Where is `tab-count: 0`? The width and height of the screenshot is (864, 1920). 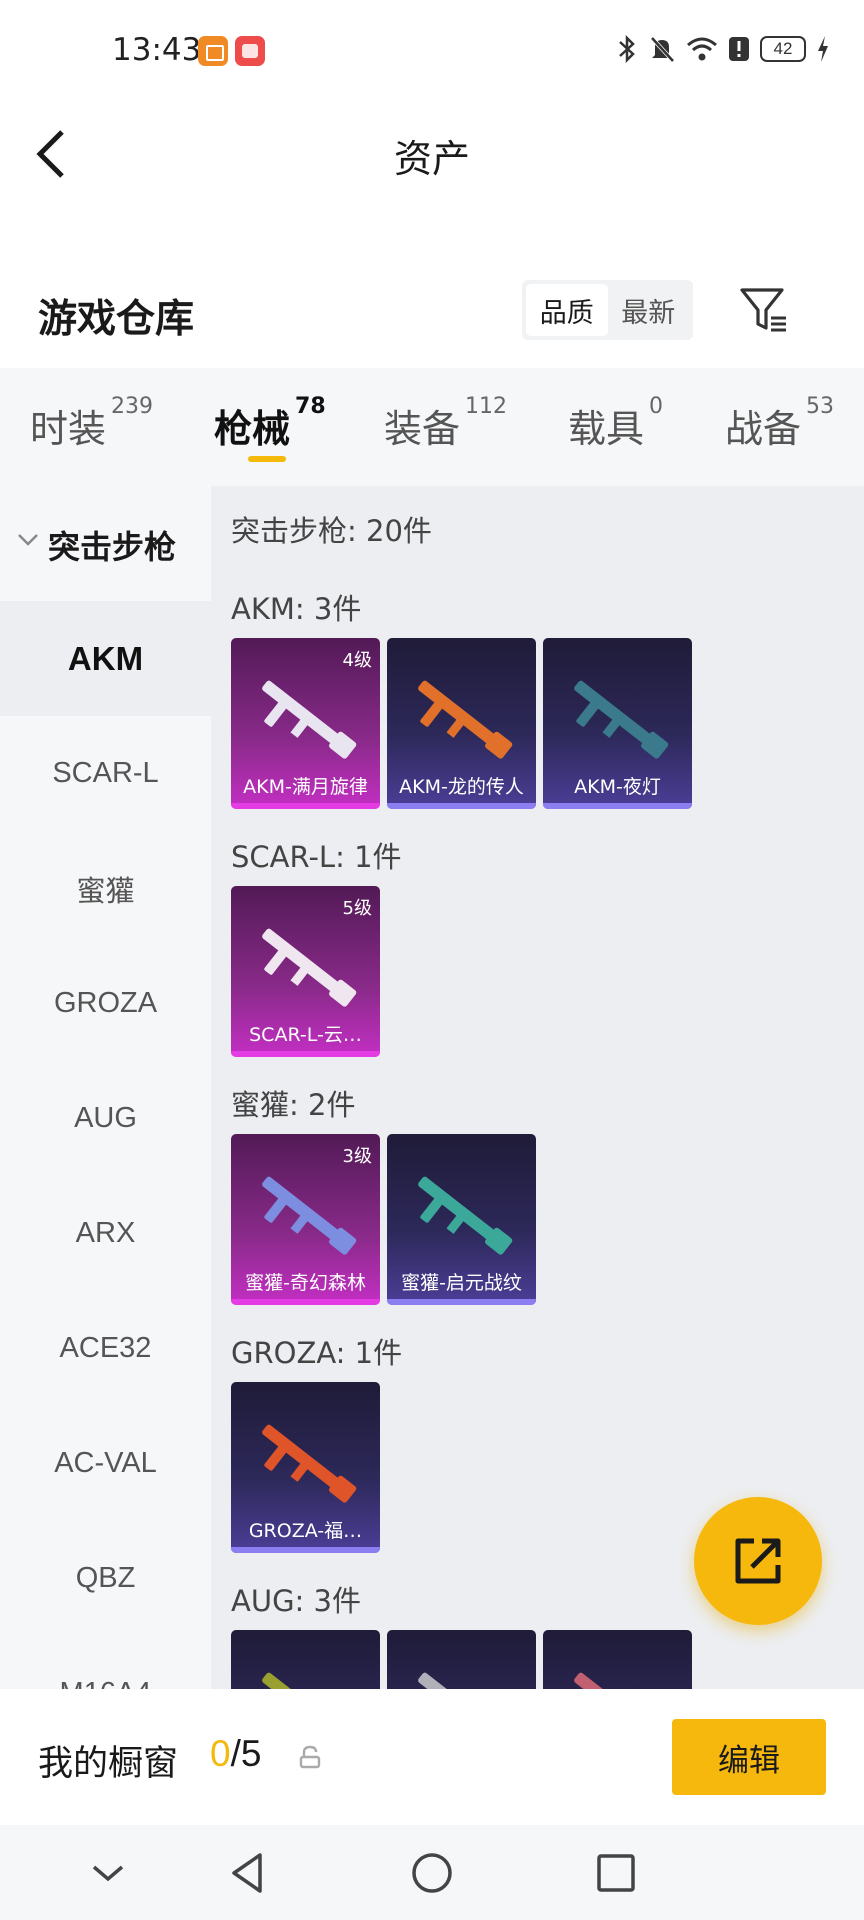
tab-count: 0 is located at coordinates (656, 406).